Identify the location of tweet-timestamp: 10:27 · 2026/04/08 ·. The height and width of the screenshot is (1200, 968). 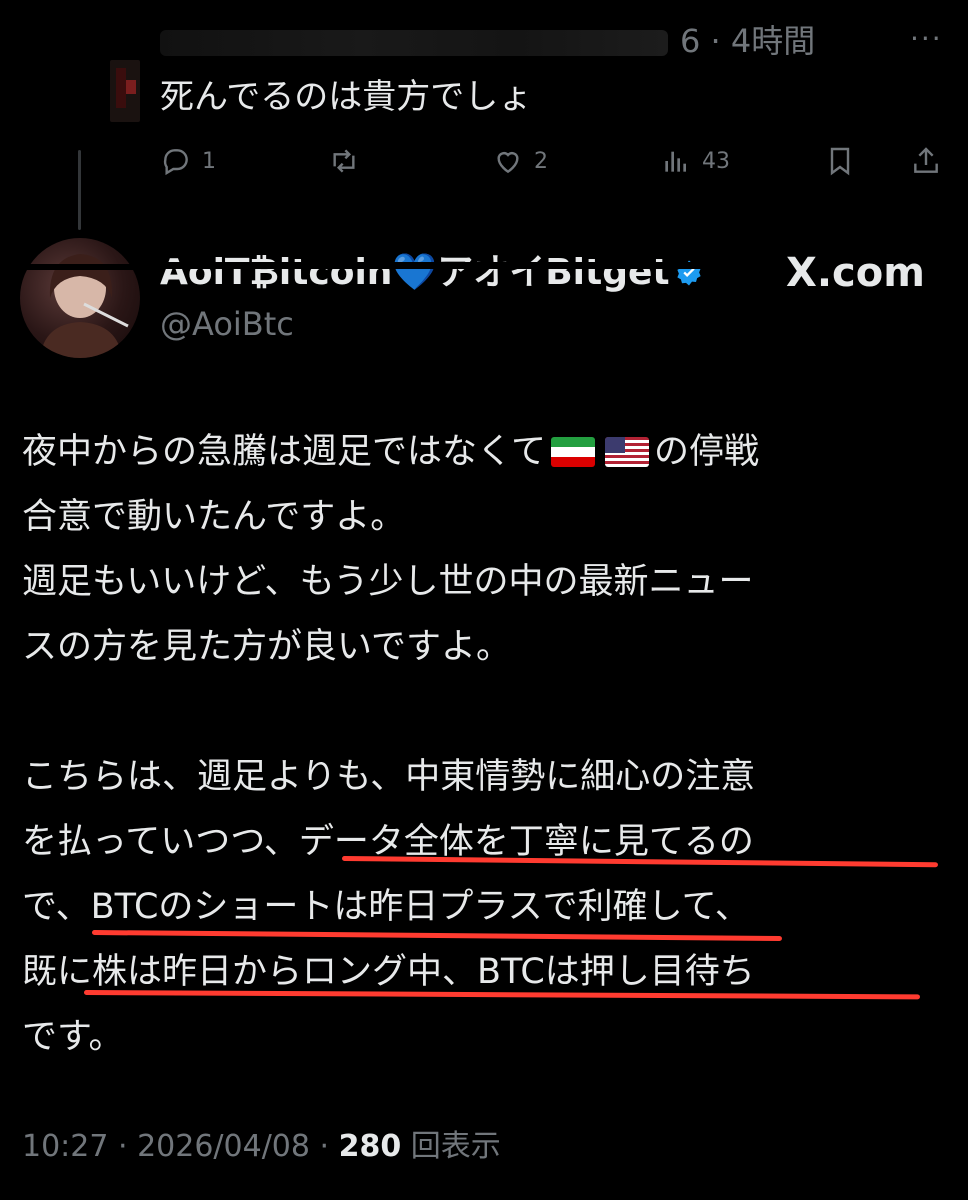
(180, 1146).